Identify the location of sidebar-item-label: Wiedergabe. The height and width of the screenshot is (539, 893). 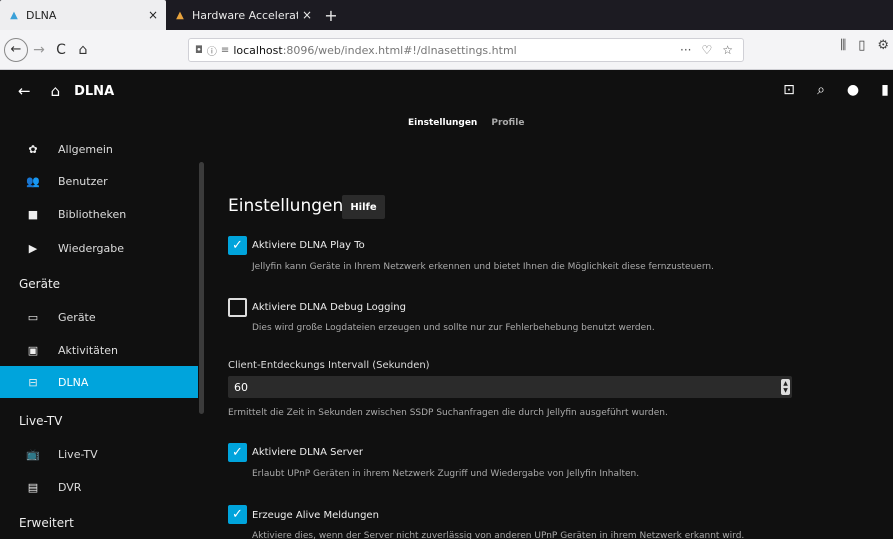
(91, 248).